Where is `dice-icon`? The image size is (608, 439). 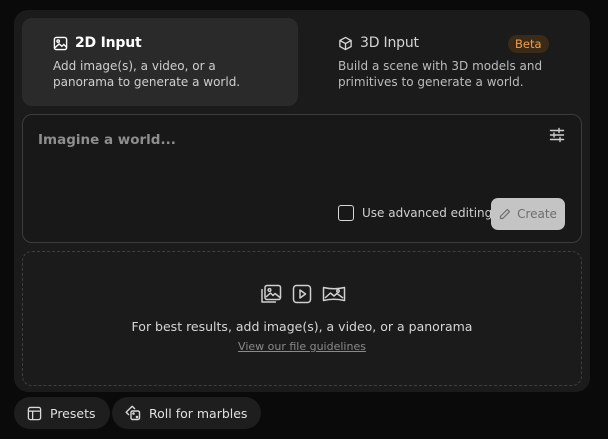 dice-icon is located at coordinates (133, 413).